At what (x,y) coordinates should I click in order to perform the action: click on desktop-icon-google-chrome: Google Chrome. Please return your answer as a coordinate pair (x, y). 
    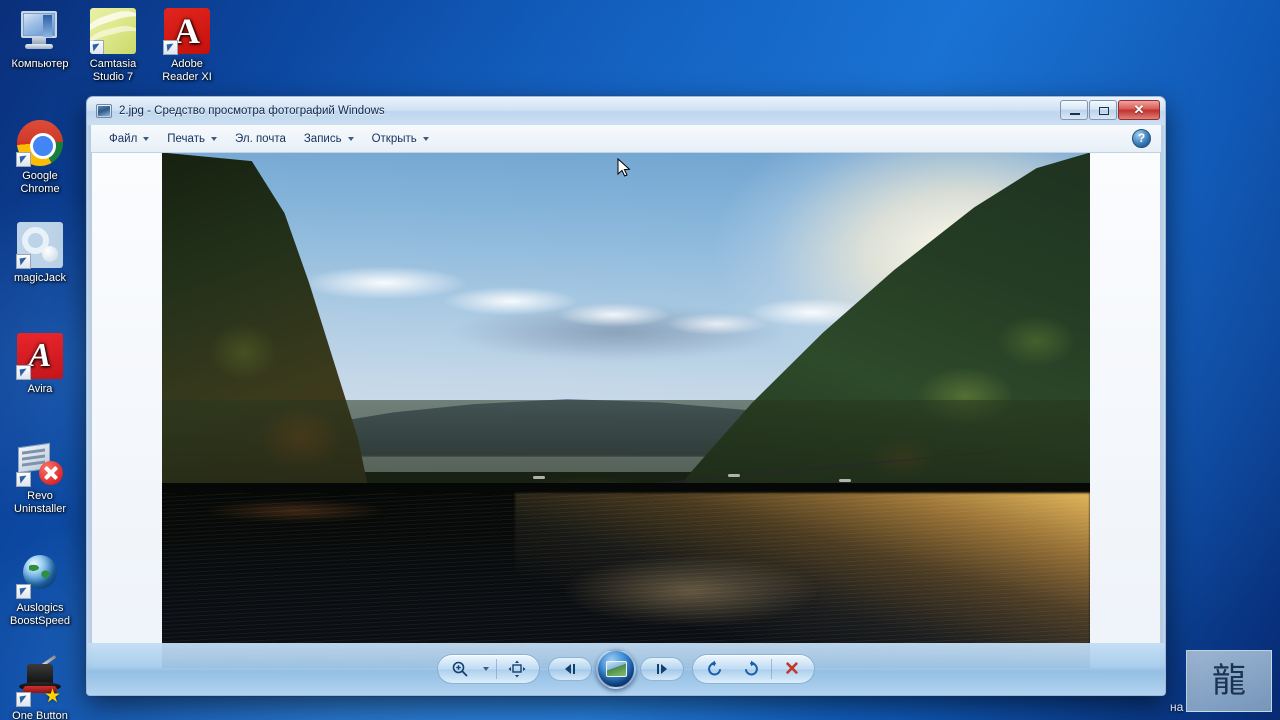
    Looking at the image, I should click on (40, 157).